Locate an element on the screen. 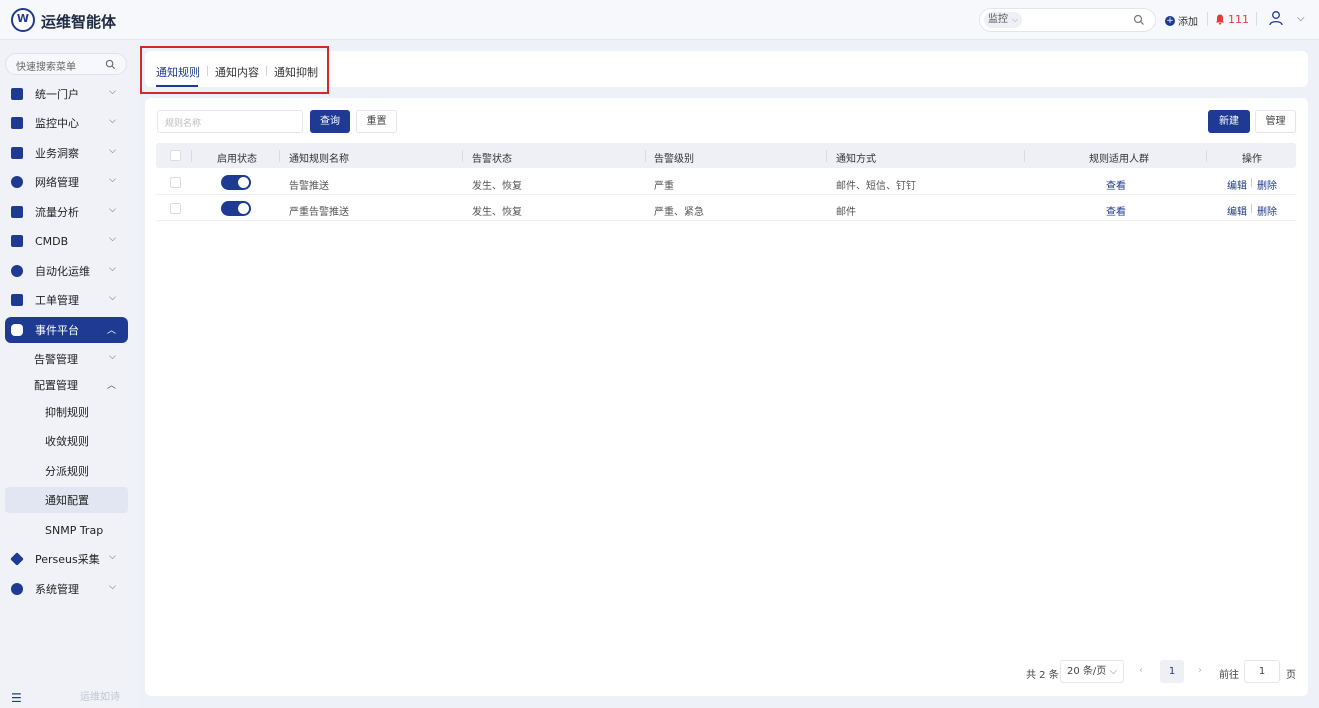 The width and height of the screenshot is (1319, 708). sidebar-item-traffic: 流量分析 ⌵ is located at coordinates (66, 212).